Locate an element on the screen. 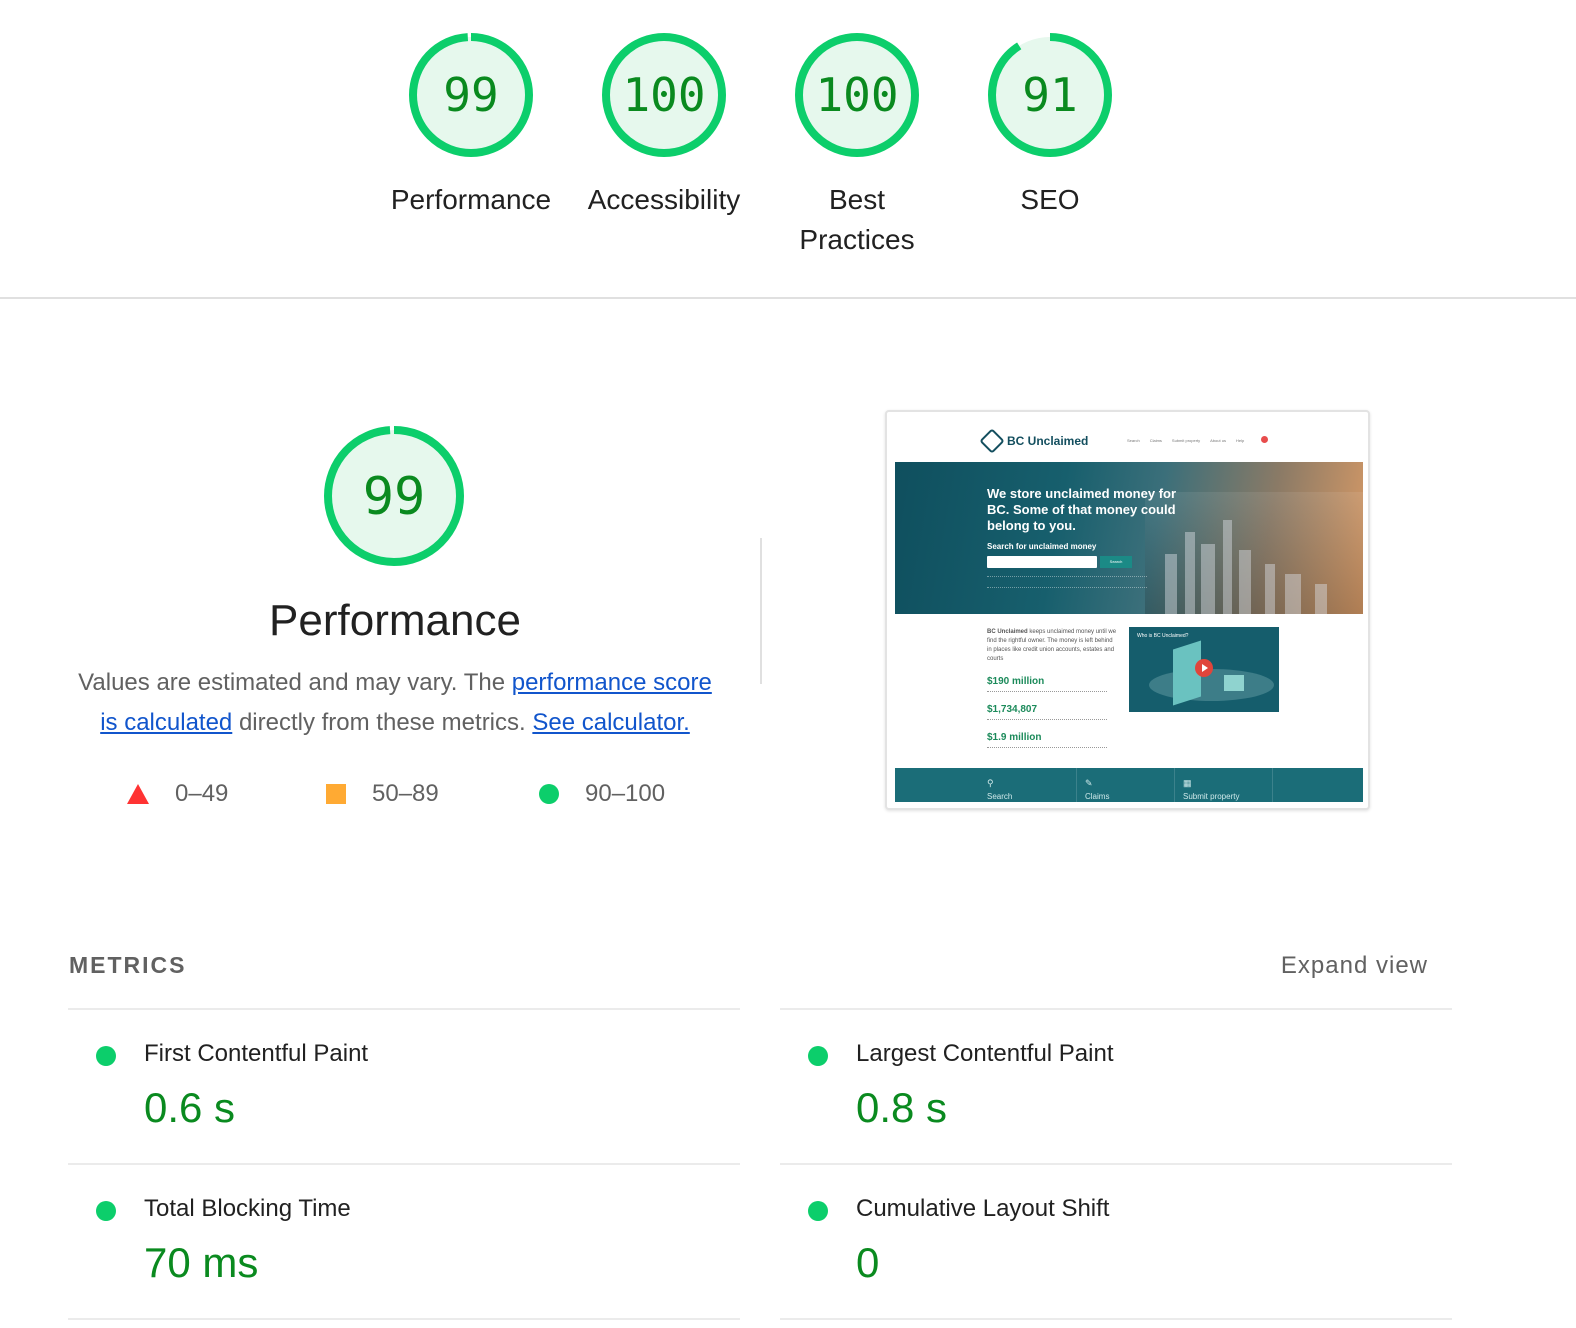 The height and width of the screenshot is (1328, 1576). play-icon is located at coordinates (1204, 668).